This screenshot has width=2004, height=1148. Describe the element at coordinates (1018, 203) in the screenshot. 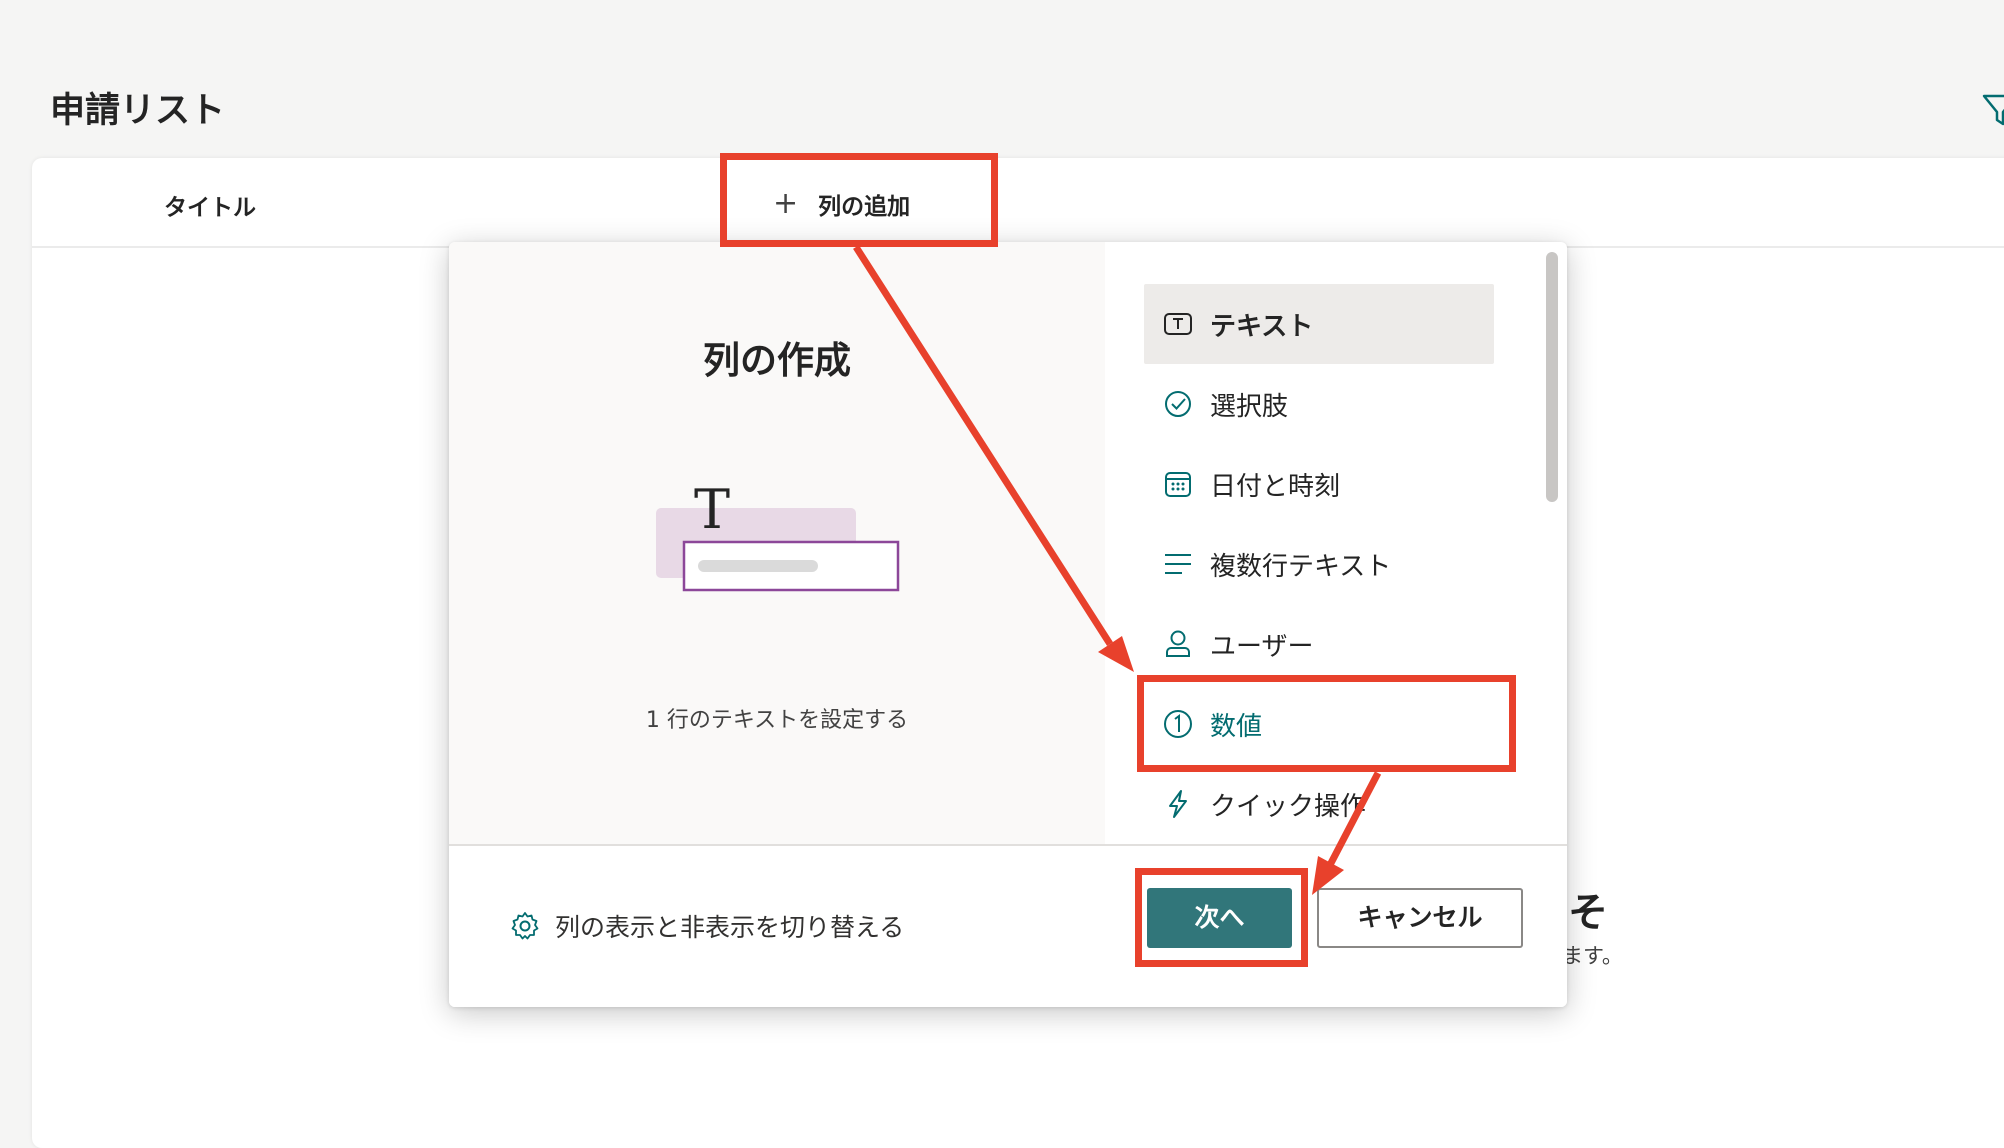

I see `list-header-row: タイトル + 列の追加` at that location.